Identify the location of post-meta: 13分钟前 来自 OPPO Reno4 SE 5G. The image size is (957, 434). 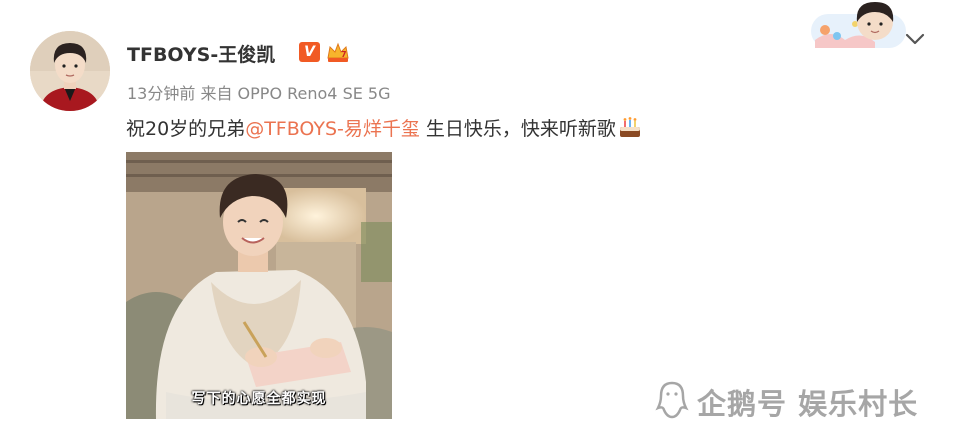
(259, 92).